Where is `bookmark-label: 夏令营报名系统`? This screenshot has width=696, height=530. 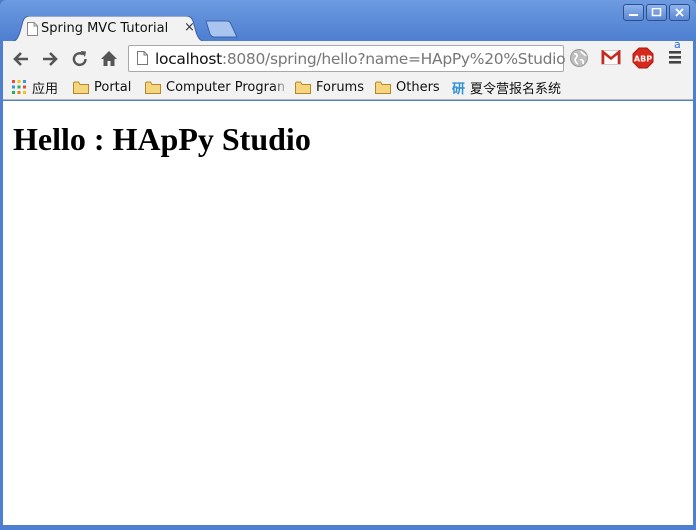 bookmark-label: 夏令营报名系统 is located at coordinates (516, 89).